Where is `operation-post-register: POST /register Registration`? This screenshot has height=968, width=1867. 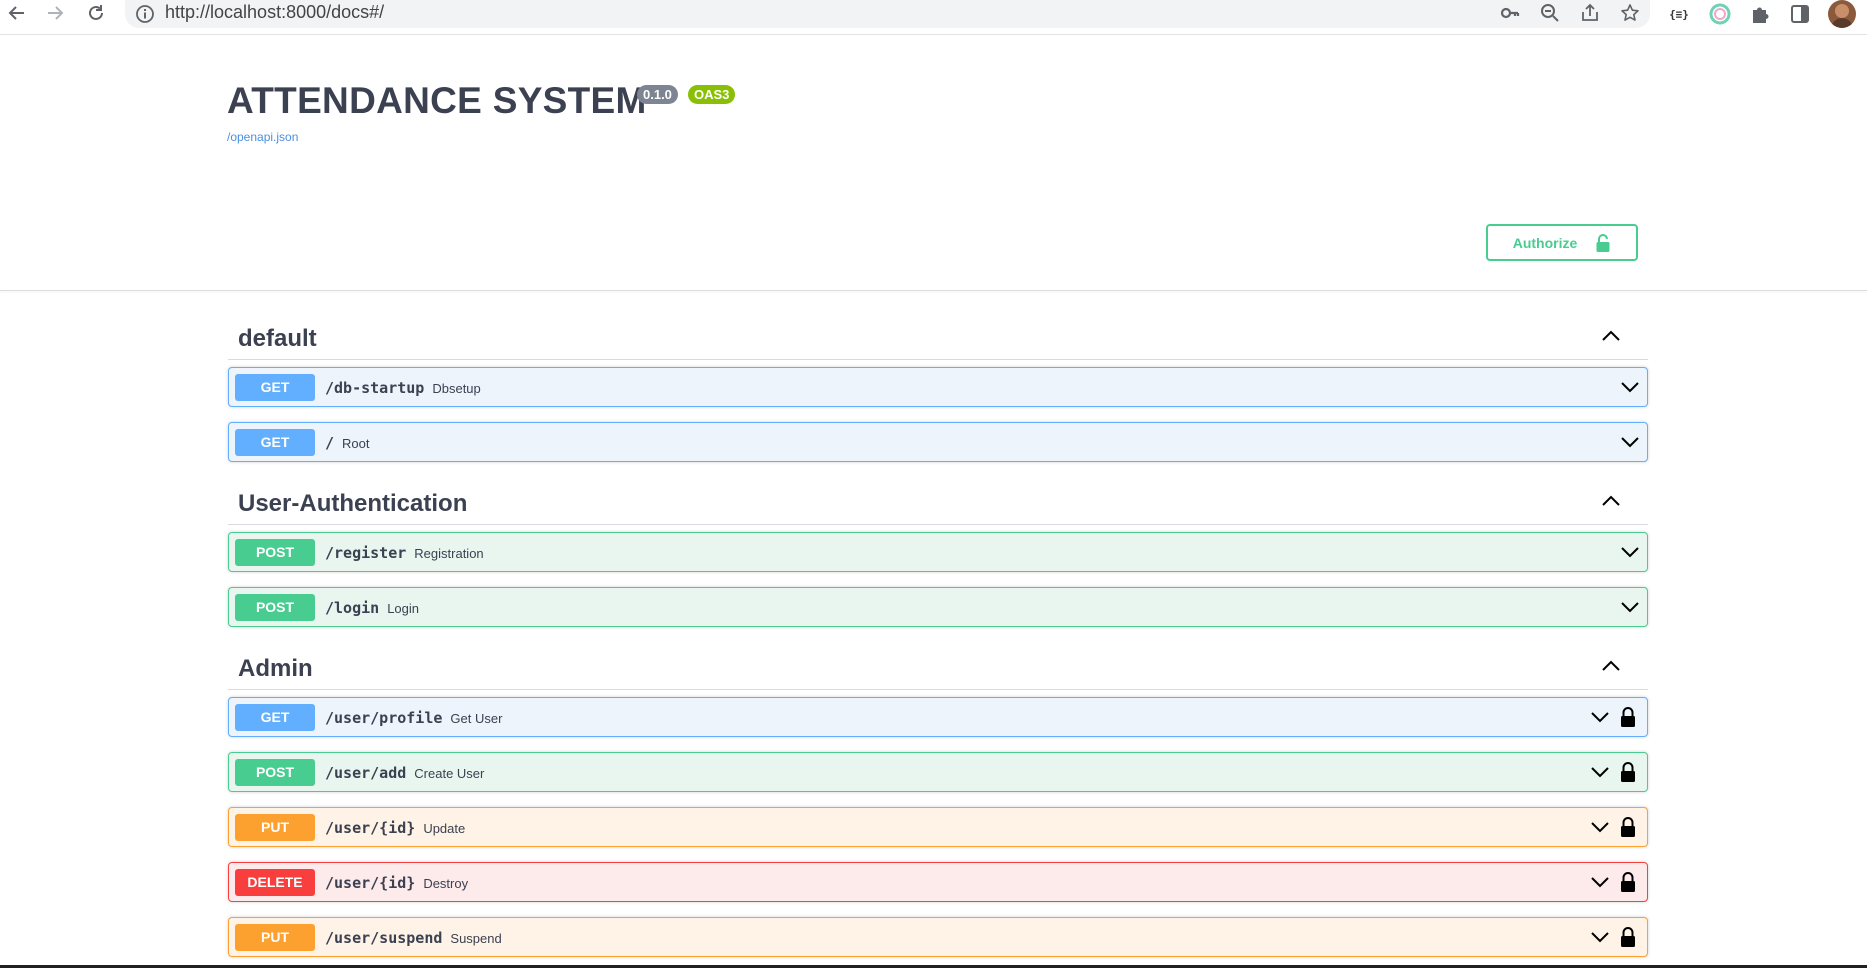
operation-post-register: POST /register Registration is located at coordinates (938, 552).